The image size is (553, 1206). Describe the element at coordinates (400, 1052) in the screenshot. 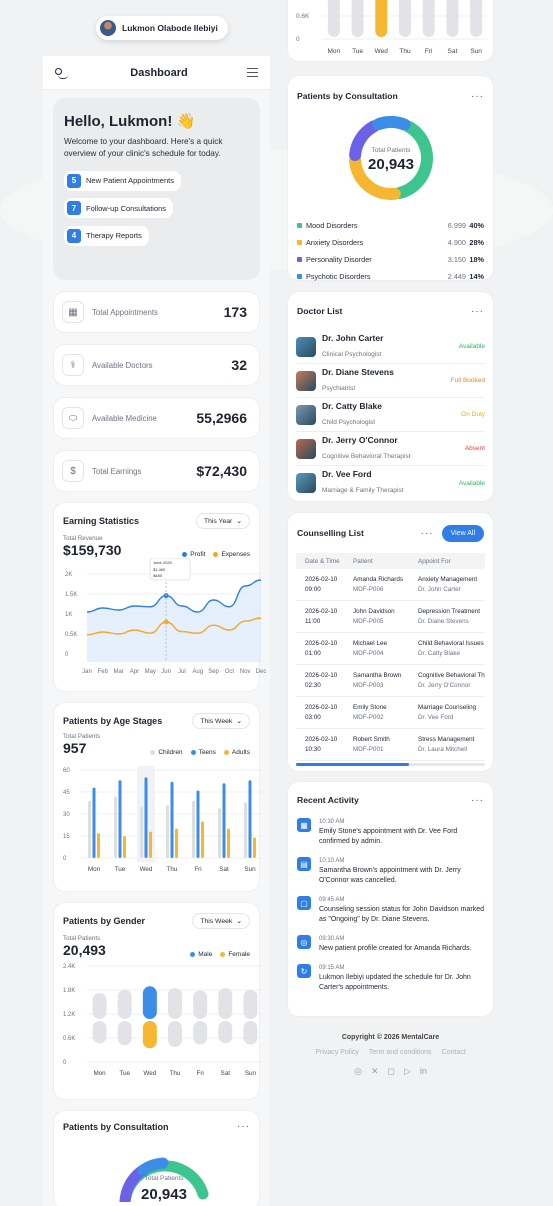

I see `footer-link: Term and conditions` at that location.